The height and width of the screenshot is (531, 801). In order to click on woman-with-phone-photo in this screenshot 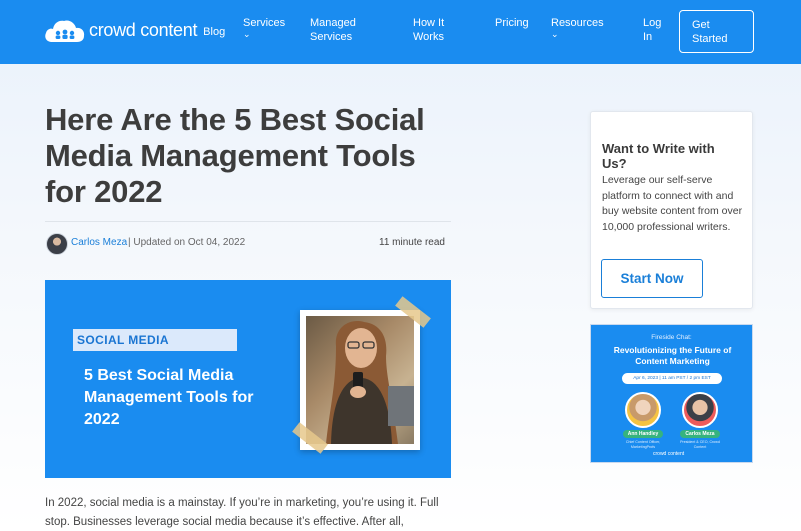, I will do `click(360, 380)`.